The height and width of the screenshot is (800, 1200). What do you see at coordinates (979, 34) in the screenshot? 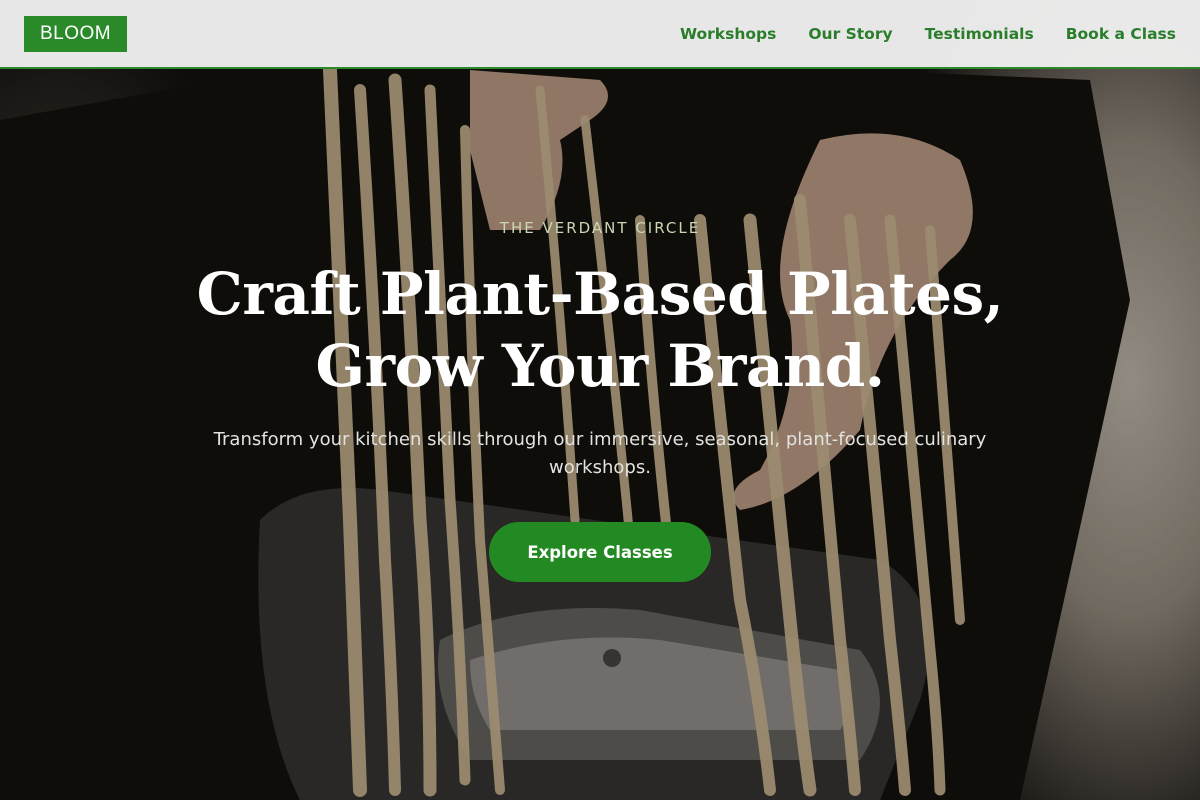
I see `nav-testimonials: Testimonials` at bounding box center [979, 34].